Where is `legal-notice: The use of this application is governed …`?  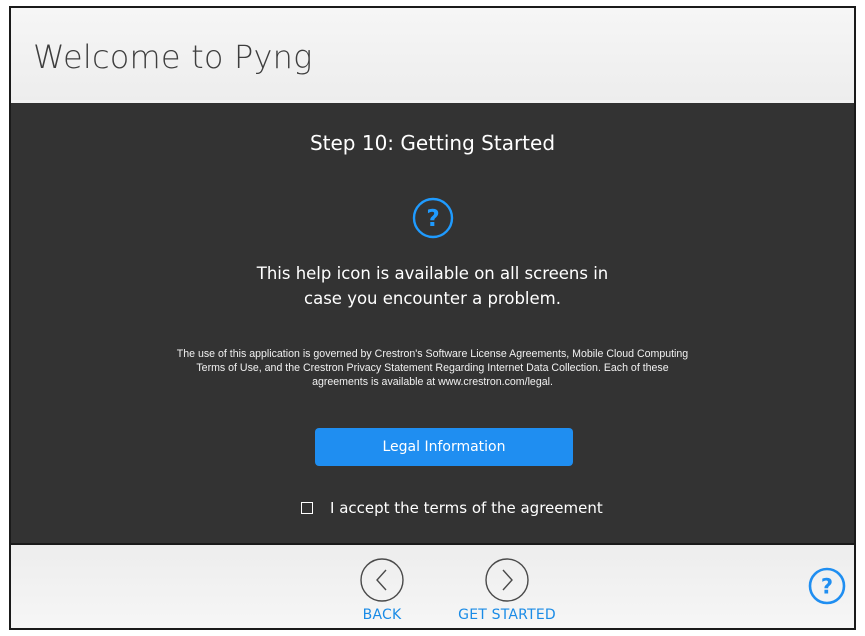 legal-notice: The use of this application is governed … is located at coordinates (432, 368).